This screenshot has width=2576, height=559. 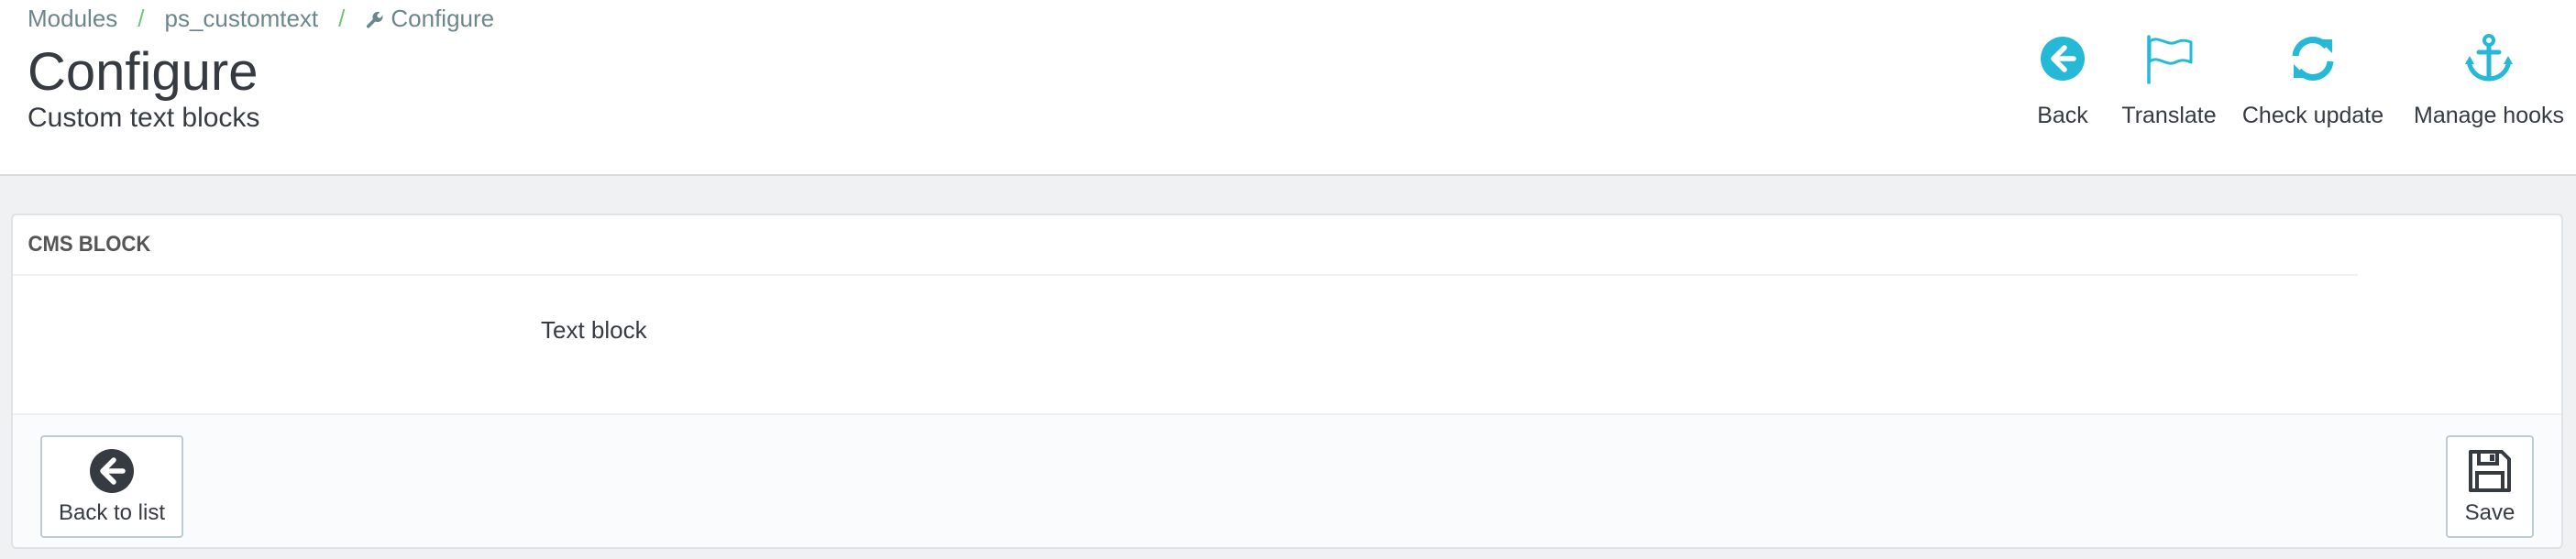 I want to click on toolbar: Back Translate Check update Manage hooks, so click(x=2293, y=80).